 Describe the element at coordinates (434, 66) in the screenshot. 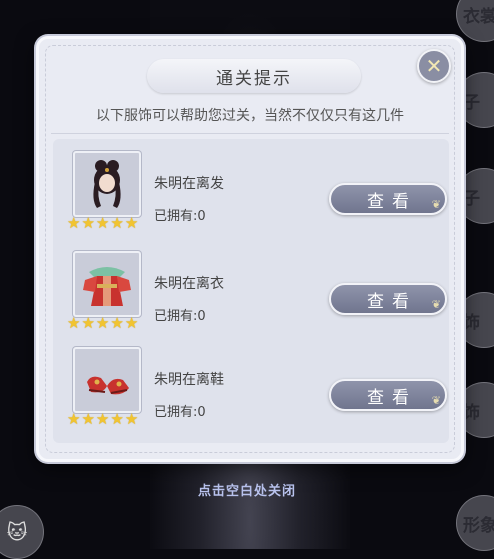

I see `close-button: ✕` at that location.